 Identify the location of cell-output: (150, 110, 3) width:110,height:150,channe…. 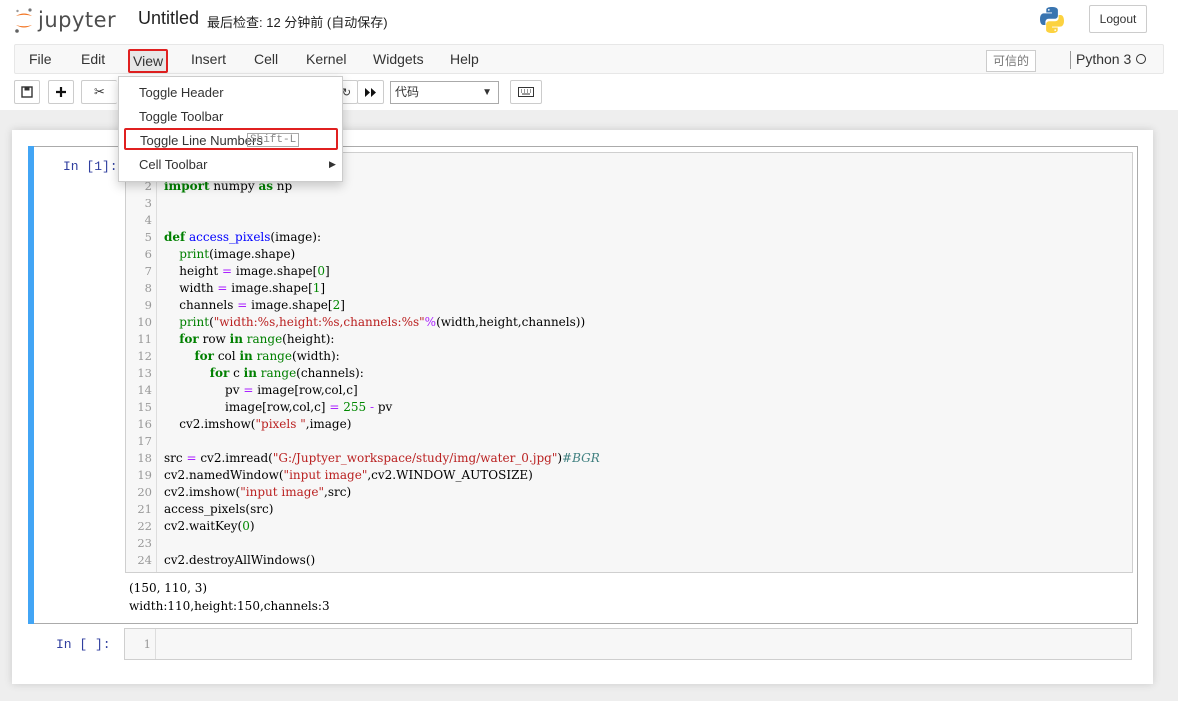
(229, 597).